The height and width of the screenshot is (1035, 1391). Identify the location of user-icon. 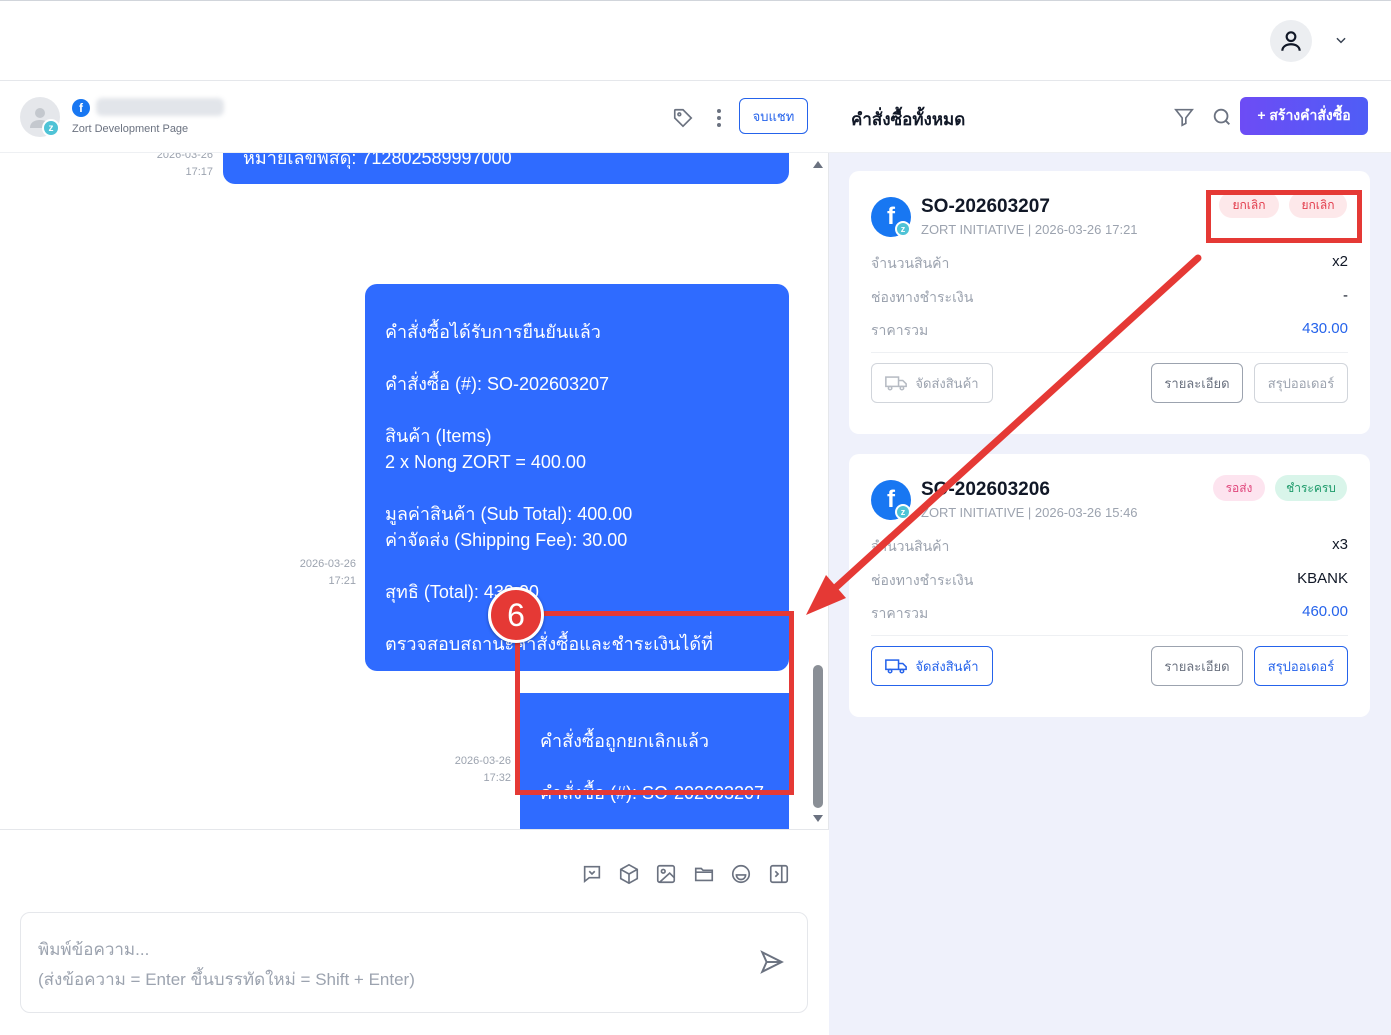
(1291, 41).